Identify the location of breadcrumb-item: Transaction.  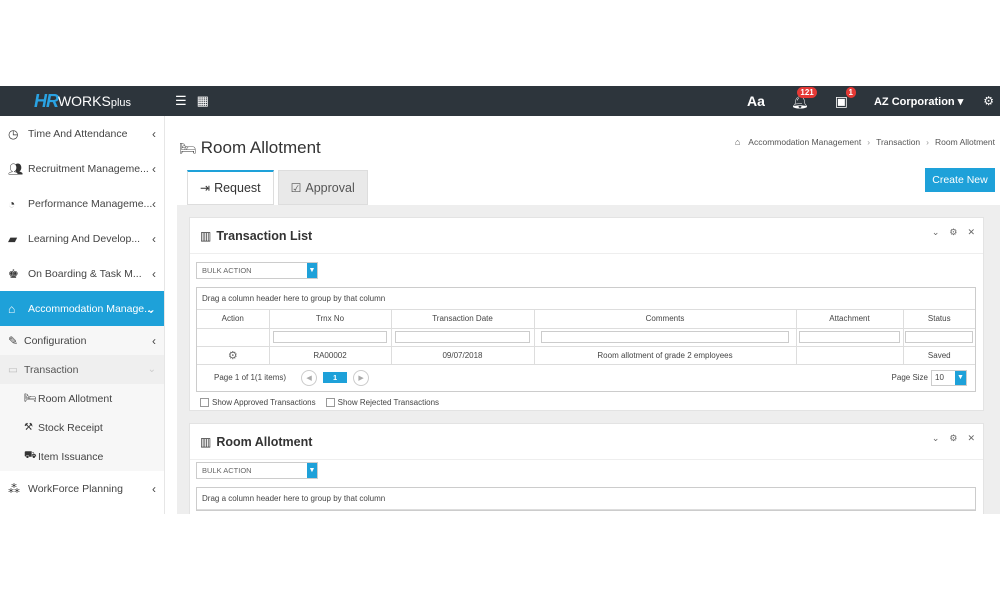
(898, 142).